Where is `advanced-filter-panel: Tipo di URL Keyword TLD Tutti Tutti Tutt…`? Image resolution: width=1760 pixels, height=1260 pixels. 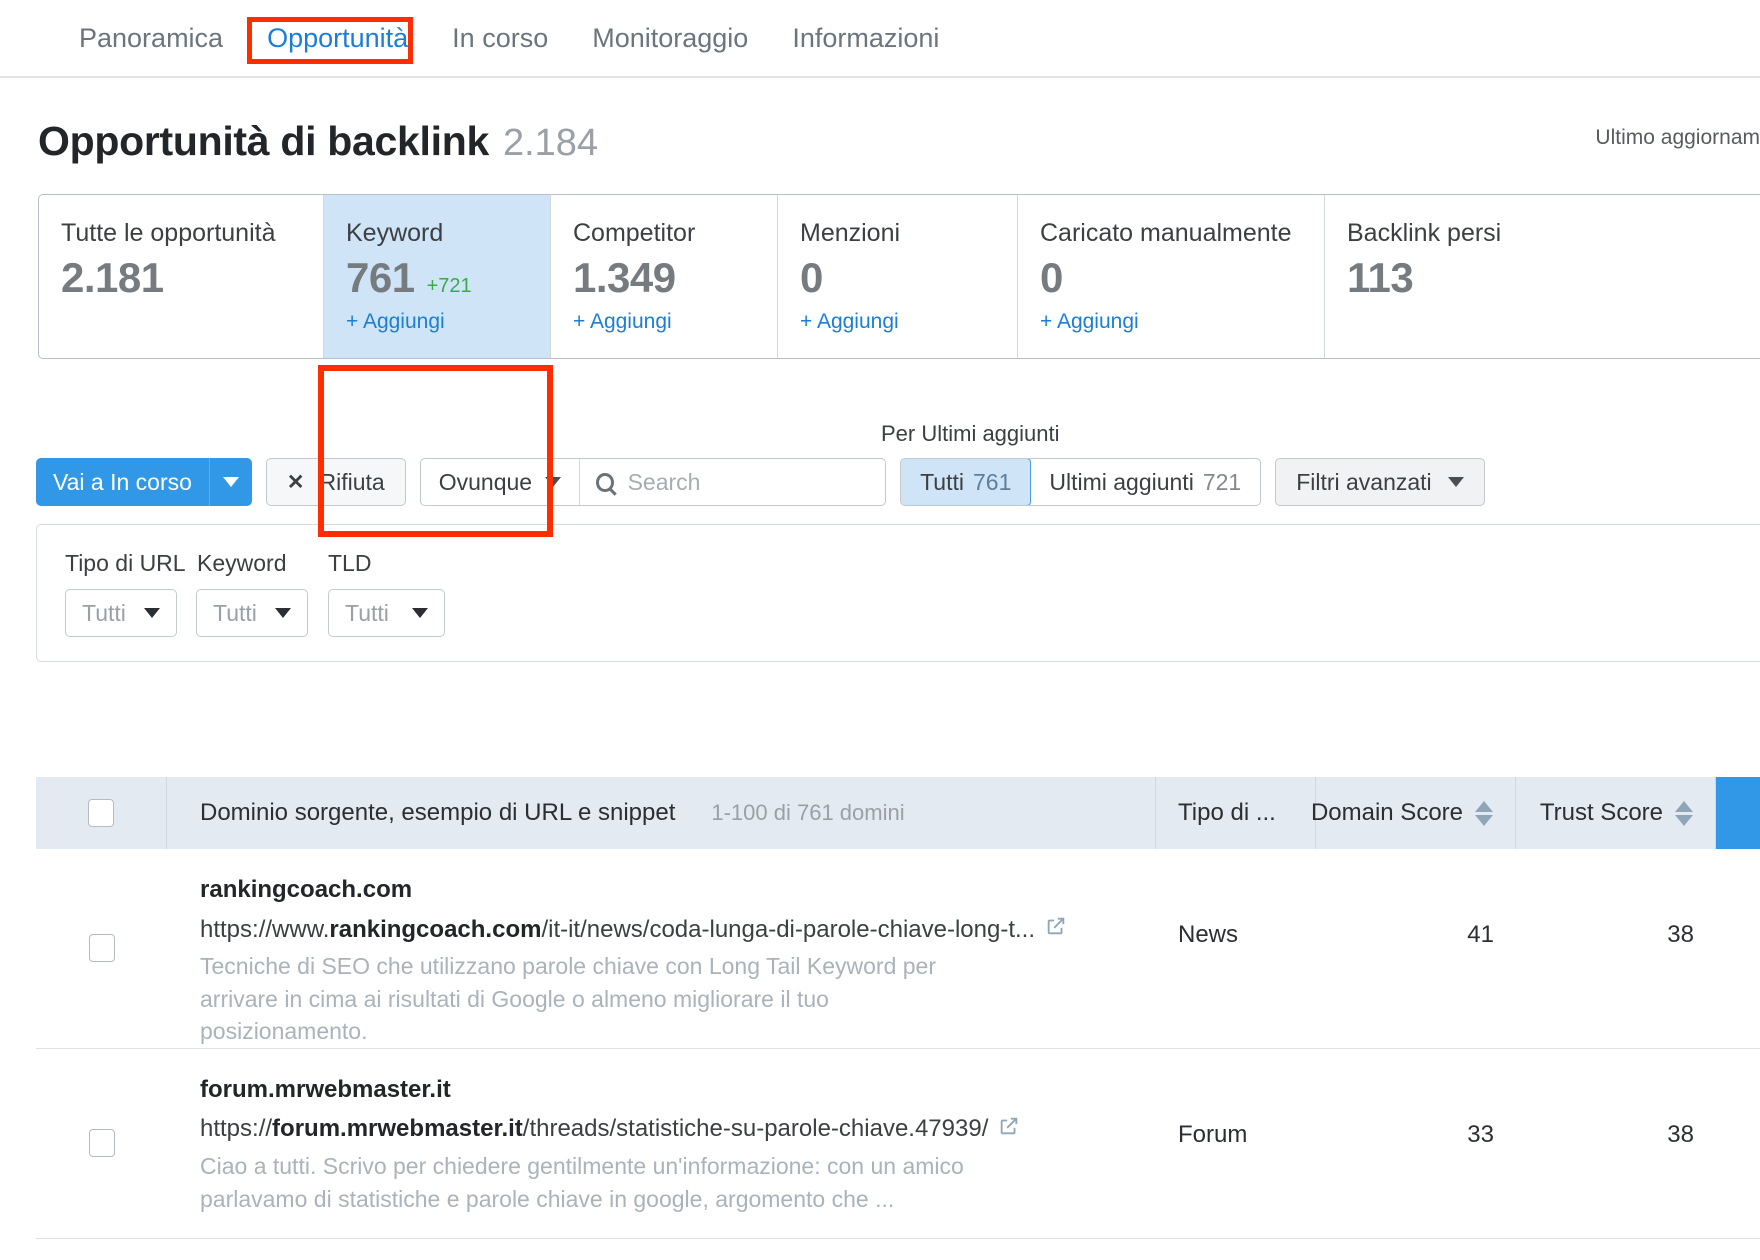 advanced-filter-panel: Tipo di URL Keyword TLD Tutti Tutti Tutt… is located at coordinates (898, 593).